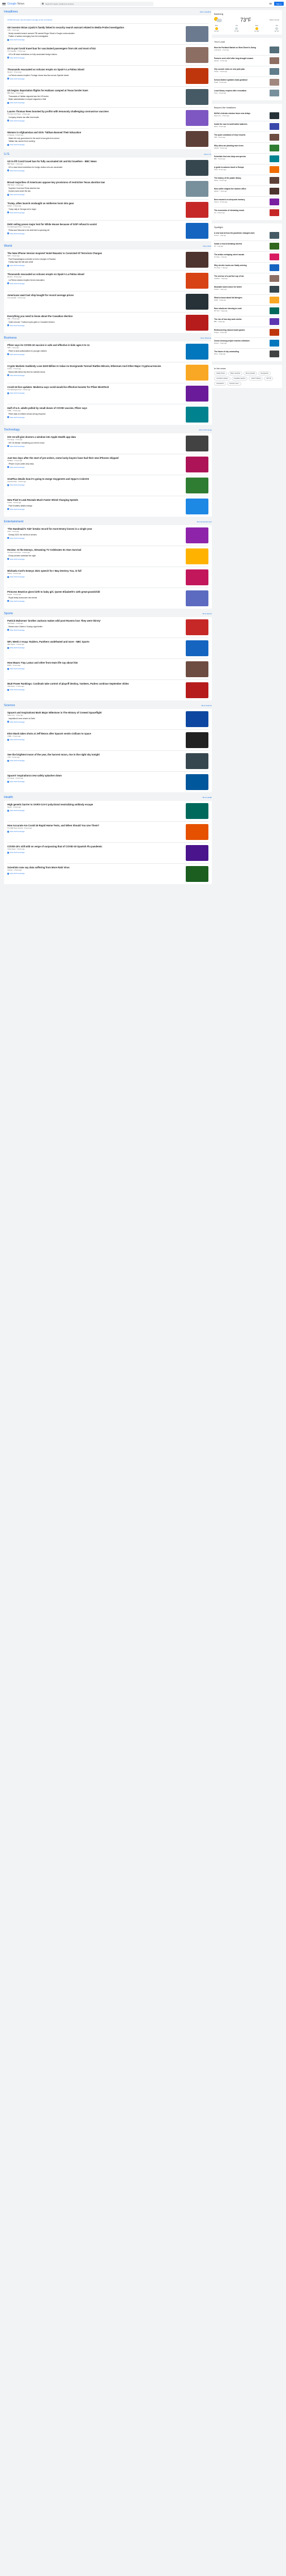 The image size is (286, 2576). Describe the element at coordinates (10, 338) in the screenshot. I see `section-title: Business` at that location.